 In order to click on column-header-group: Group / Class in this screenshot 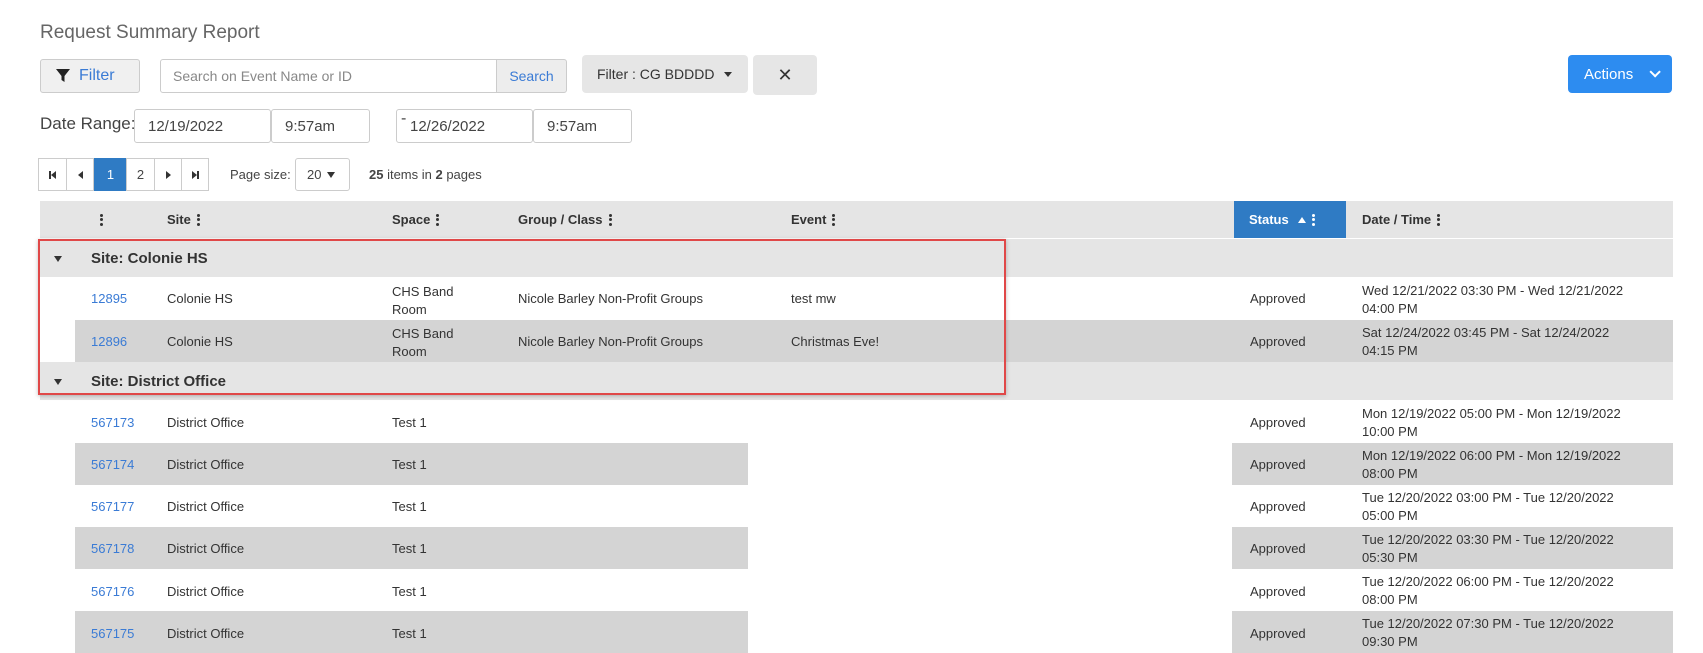, I will do `click(565, 219)`.